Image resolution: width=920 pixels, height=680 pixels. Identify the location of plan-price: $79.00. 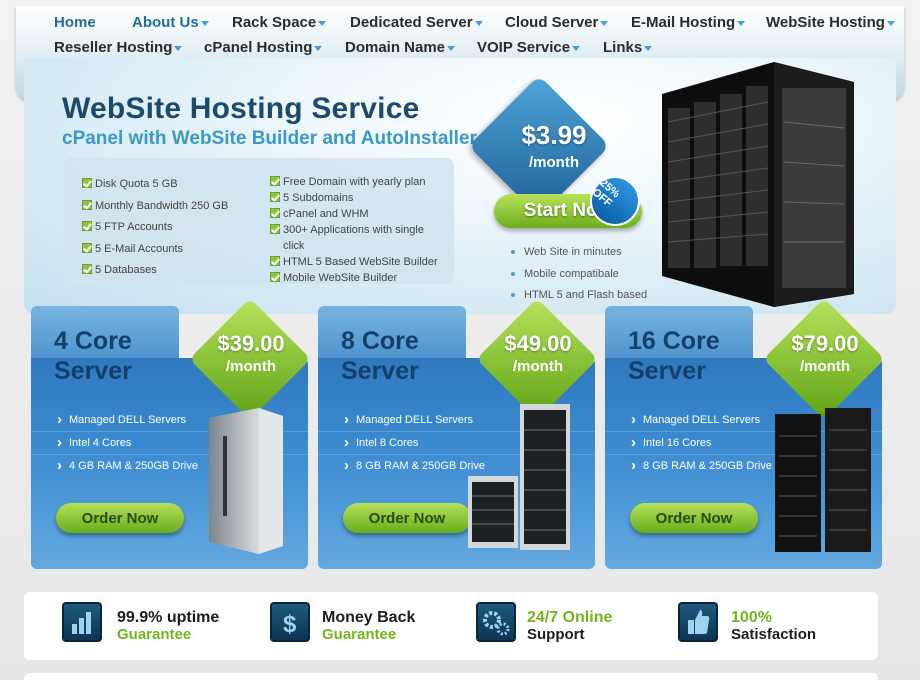
(825, 343).